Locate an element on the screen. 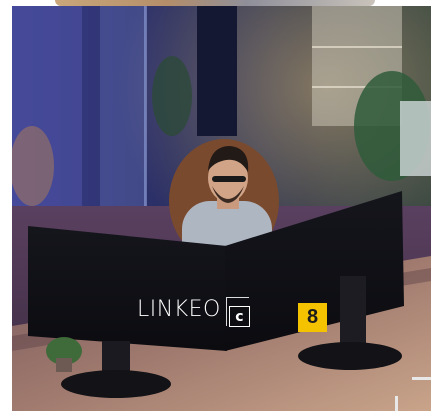 The image size is (431, 411). corner-rule-horizontal is located at coordinates (421, 378).